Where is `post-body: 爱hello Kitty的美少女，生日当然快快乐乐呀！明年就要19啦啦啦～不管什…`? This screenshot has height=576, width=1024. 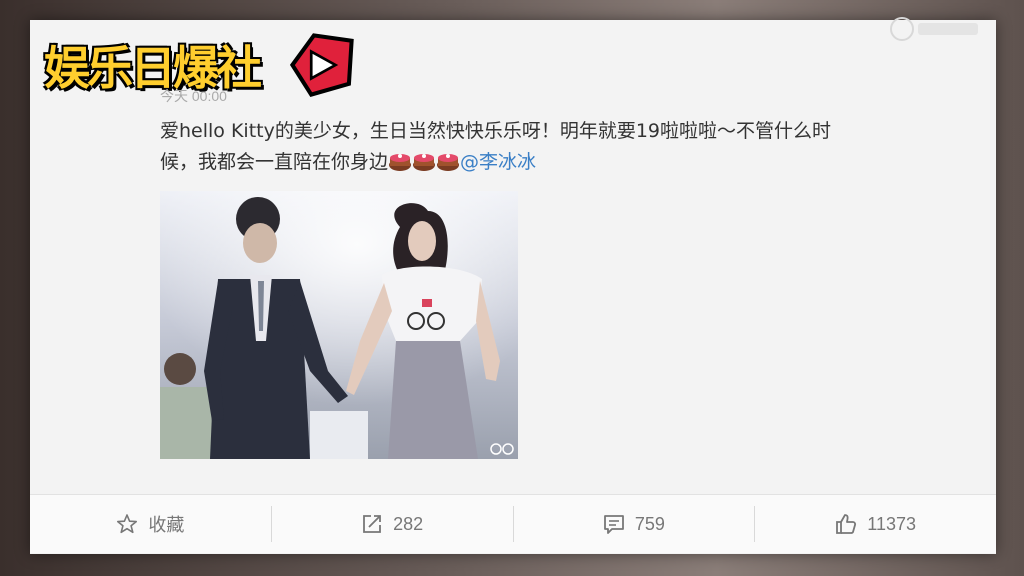 post-body: 爱hello Kitty的美少女，生日当然快快乐乐呀！明年就要19啦啦啦～不管什… is located at coordinates (560, 147).